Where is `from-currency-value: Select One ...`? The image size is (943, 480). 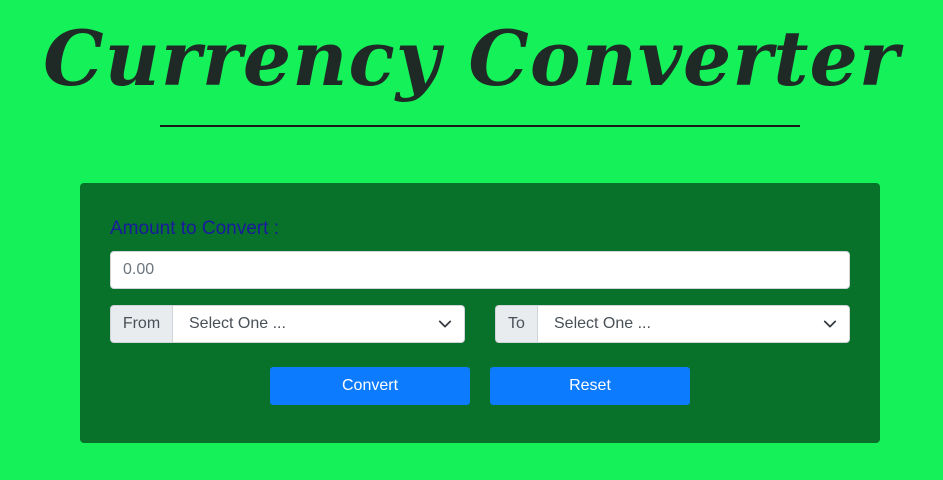
from-currency-value: Select One ... is located at coordinates (237, 323).